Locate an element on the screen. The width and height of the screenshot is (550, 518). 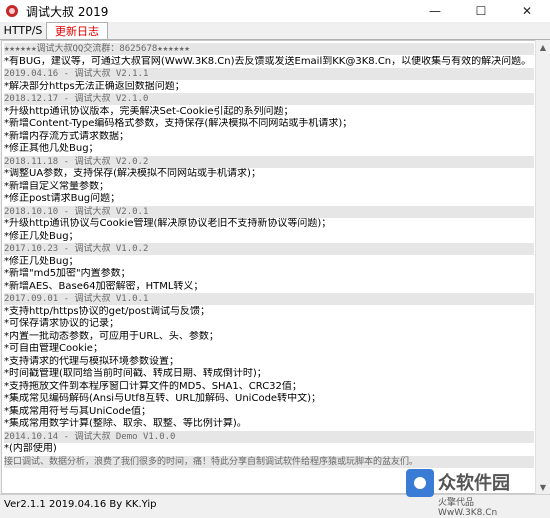
log-version-header: 2018.10.10 - 调试大叔 V2.0.1 is located at coordinates (269, 211).